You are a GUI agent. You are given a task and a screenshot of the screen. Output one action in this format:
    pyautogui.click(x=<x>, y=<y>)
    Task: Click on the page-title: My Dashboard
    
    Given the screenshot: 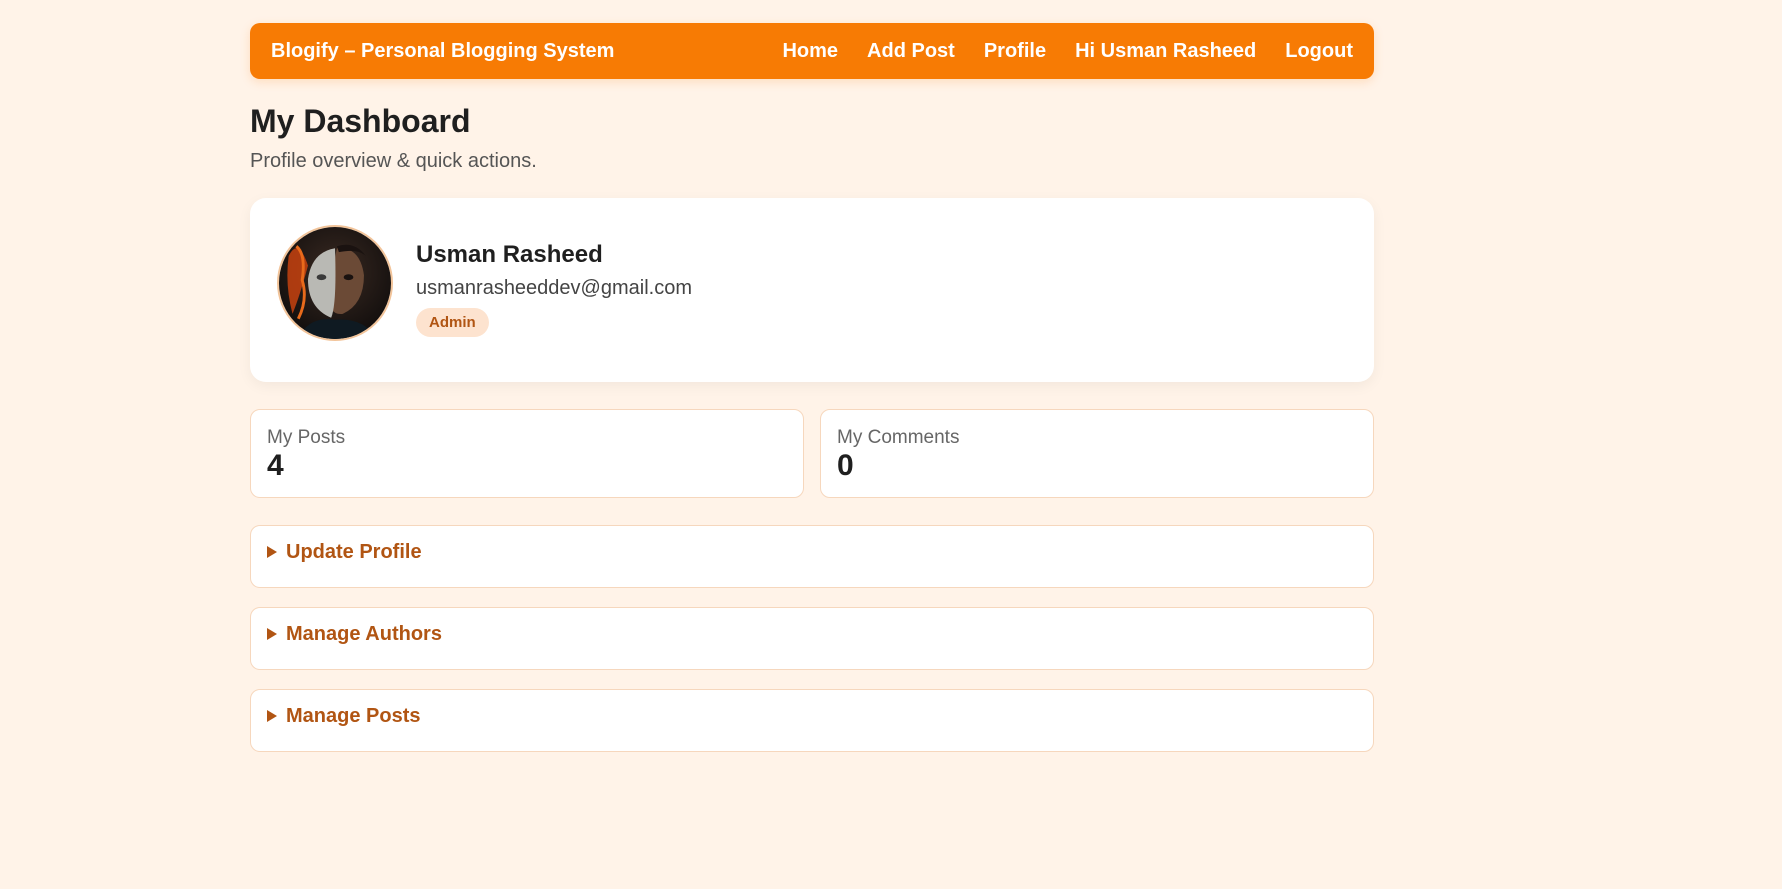 What is the action you would take?
    pyautogui.click(x=360, y=121)
    